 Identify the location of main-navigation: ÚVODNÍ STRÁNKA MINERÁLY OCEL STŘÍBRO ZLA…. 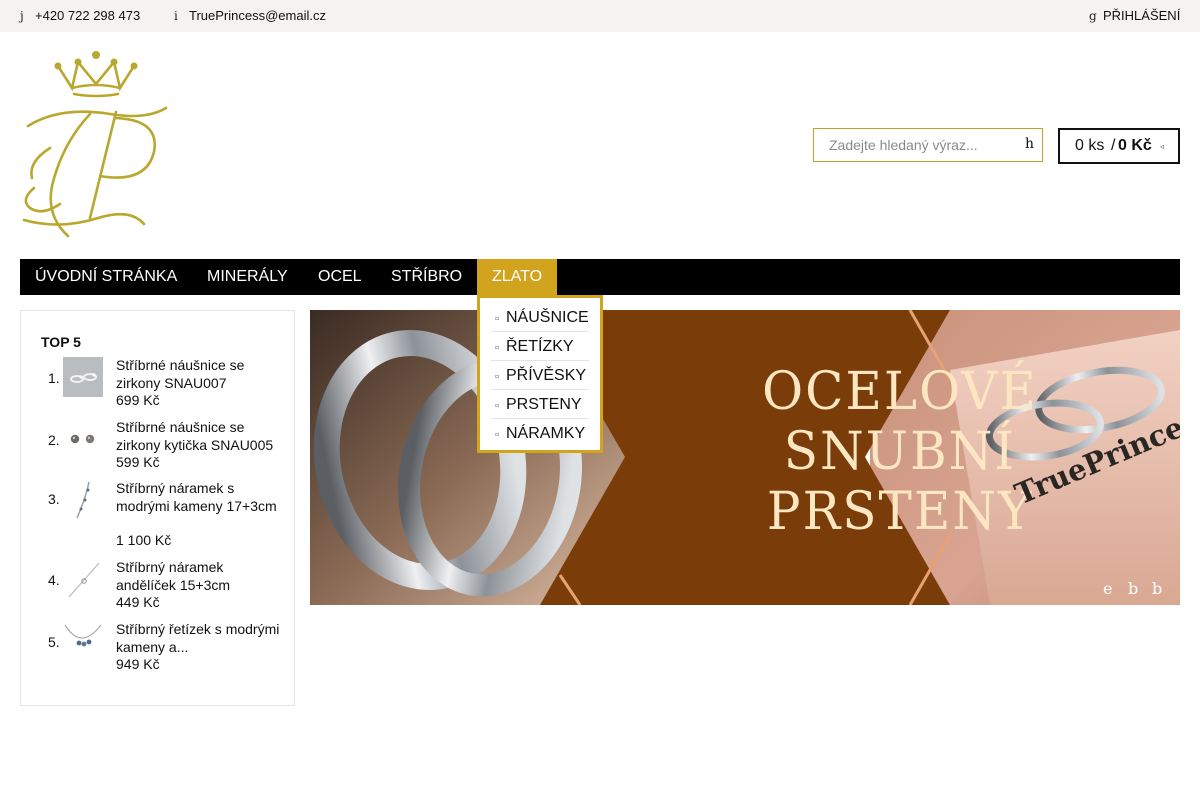
(600, 277).